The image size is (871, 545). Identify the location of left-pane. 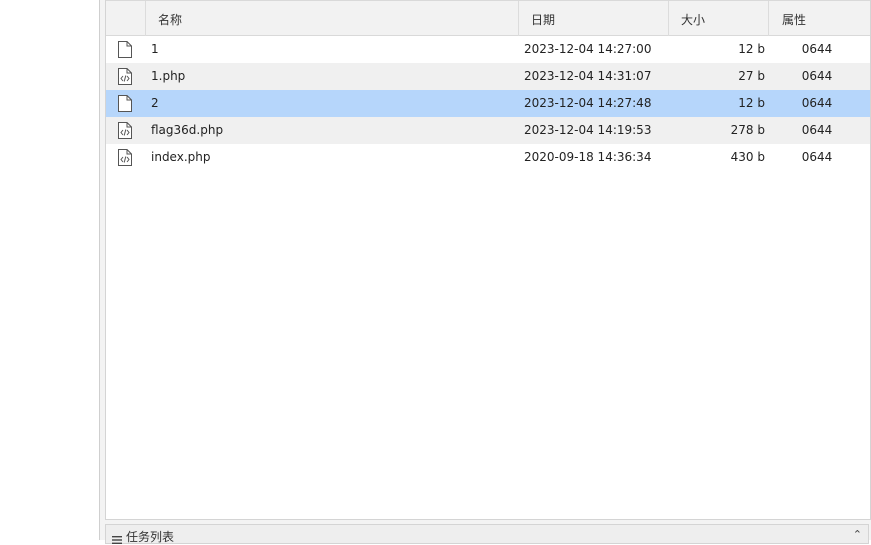
(50, 270).